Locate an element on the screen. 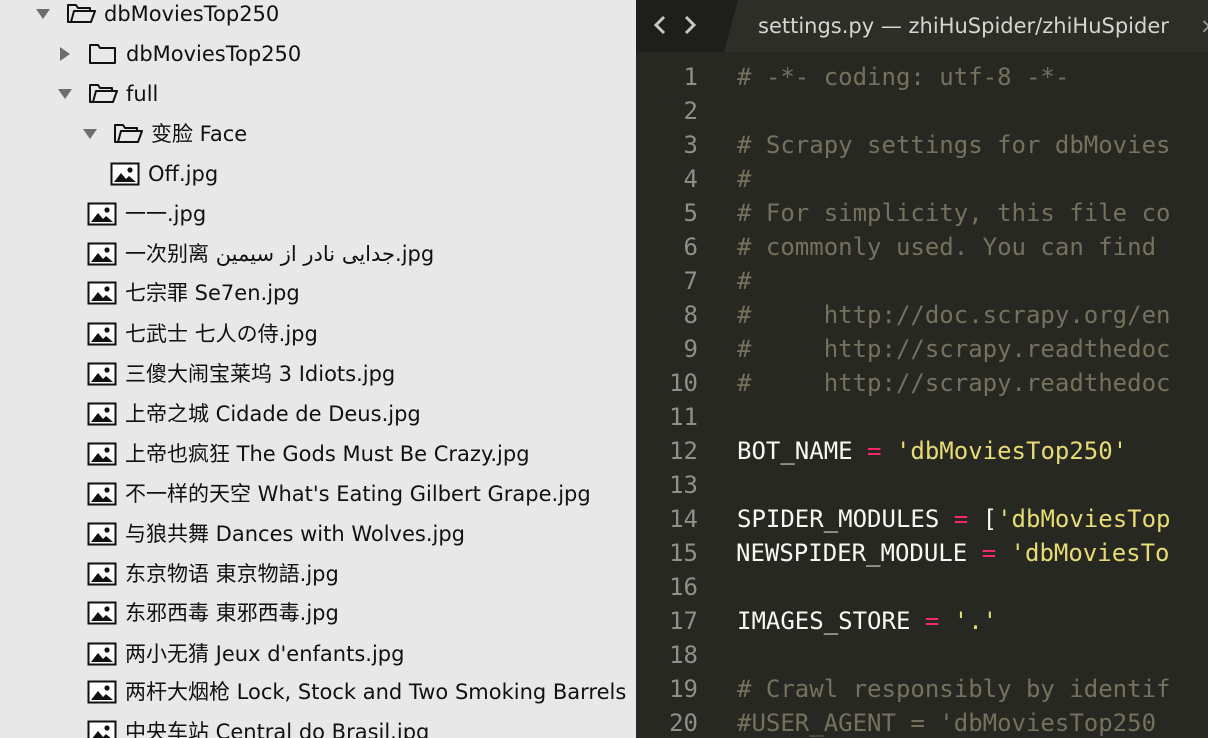 The width and height of the screenshot is (1208, 738). code-line: 17 IMAGES_STORE = '.' is located at coordinates (922, 621).